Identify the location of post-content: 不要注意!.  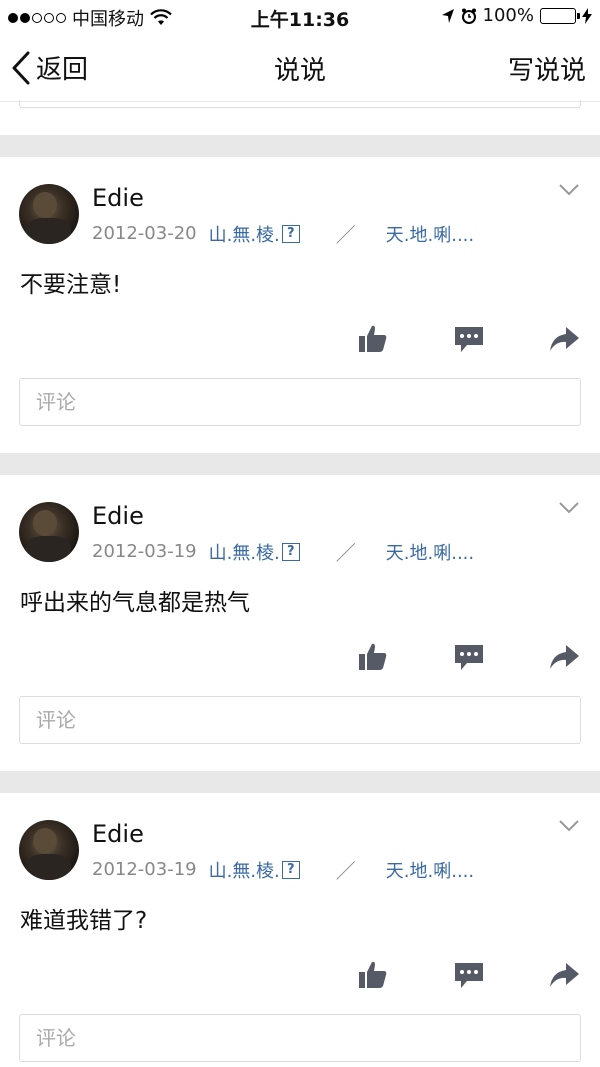
(71, 285).